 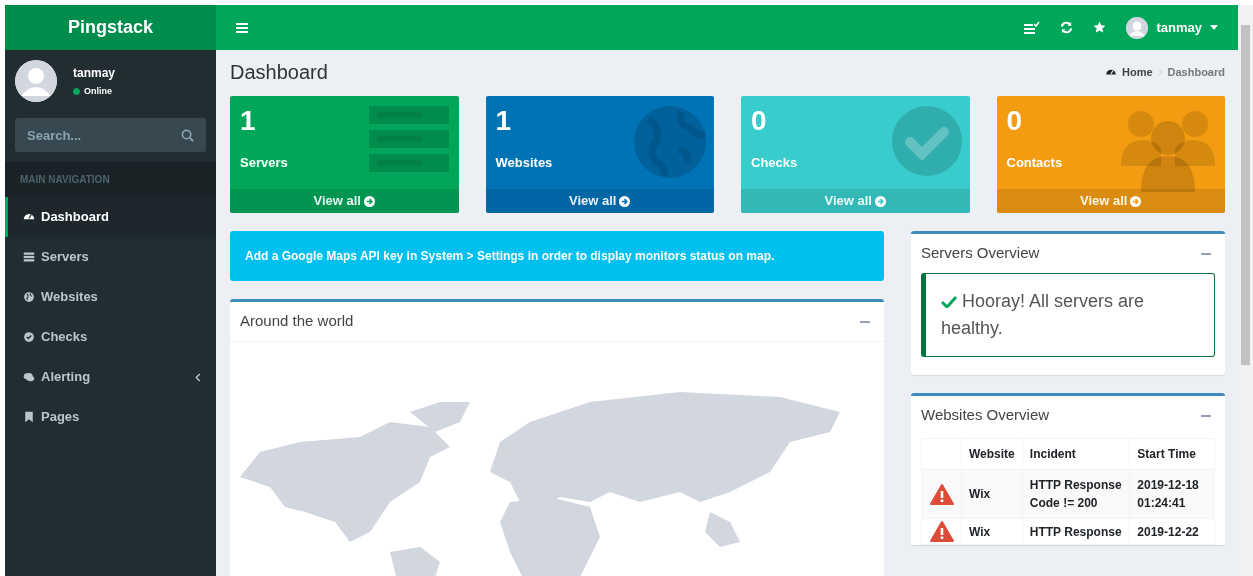 What do you see at coordinates (774, 162) in the screenshot?
I see `stat-label: Checks` at bounding box center [774, 162].